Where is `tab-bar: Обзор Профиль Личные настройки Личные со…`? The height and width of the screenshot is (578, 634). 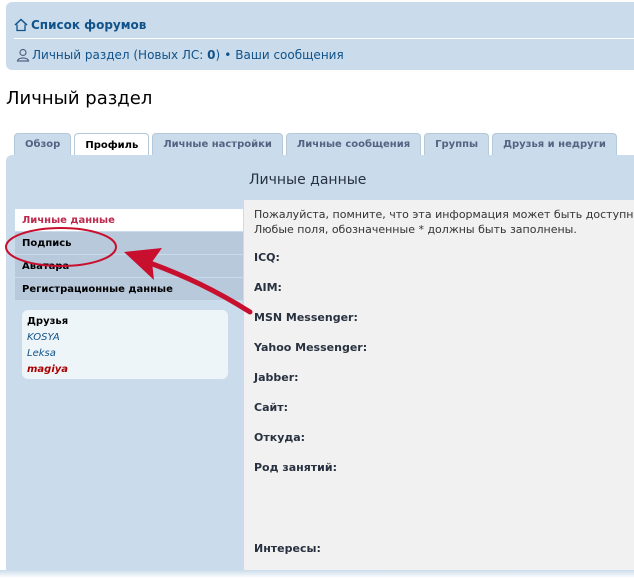 tab-bar: Обзор Профиль Личные настройки Личные со… is located at coordinates (317, 144).